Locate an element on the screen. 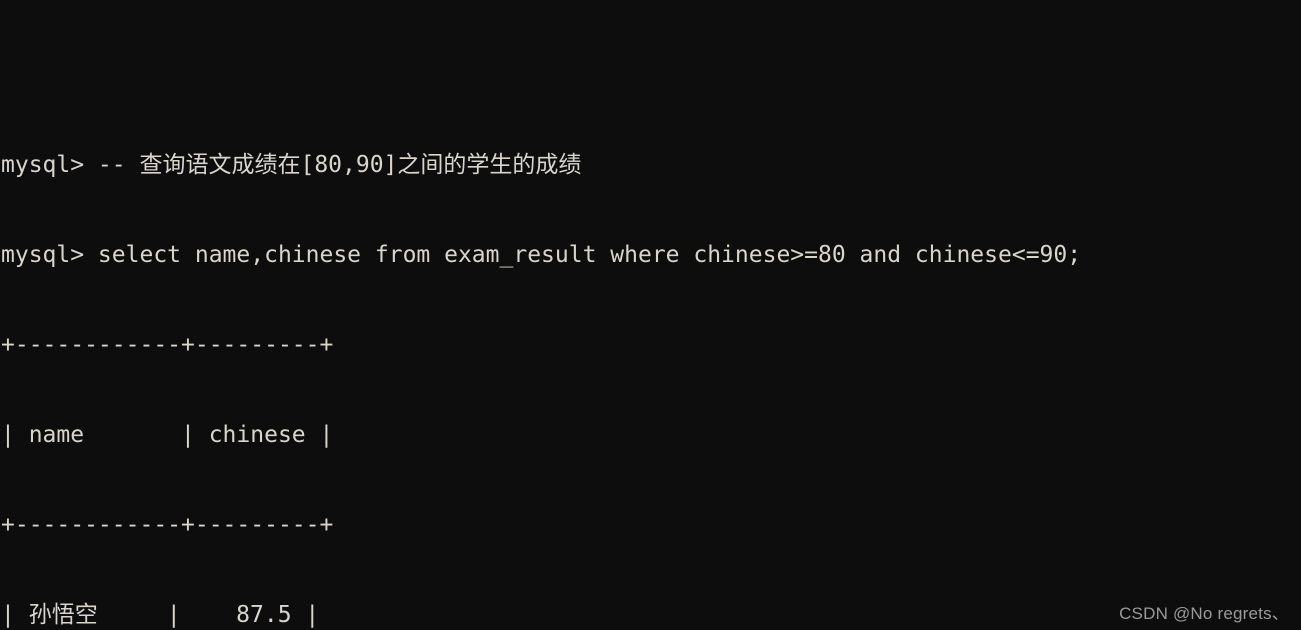 This screenshot has height=630, width=1301. table-header-row: | name | chinese | is located at coordinates (167, 435).